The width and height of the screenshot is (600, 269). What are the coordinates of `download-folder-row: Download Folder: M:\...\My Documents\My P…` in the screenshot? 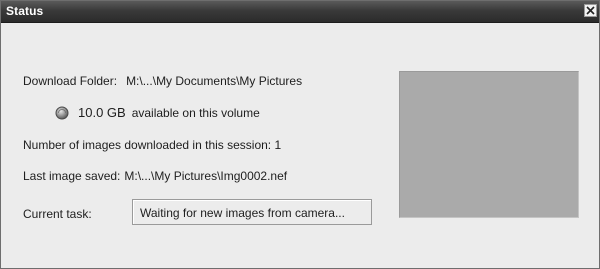 It's located at (162, 81).